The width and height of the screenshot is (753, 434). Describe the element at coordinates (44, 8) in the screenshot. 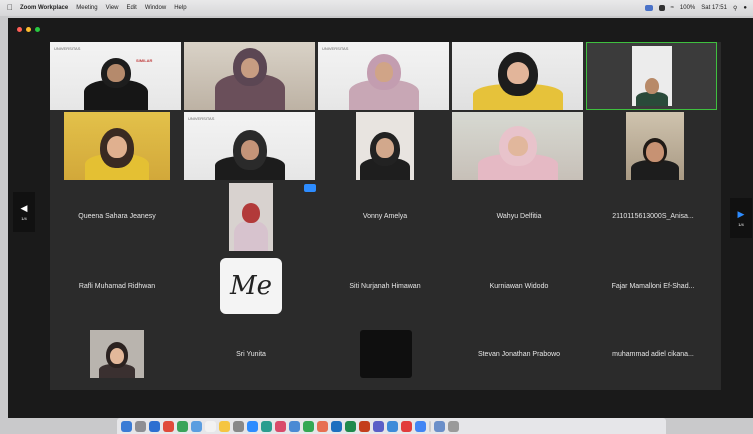

I see `menu-app-name: Zoom Workplace` at that location.